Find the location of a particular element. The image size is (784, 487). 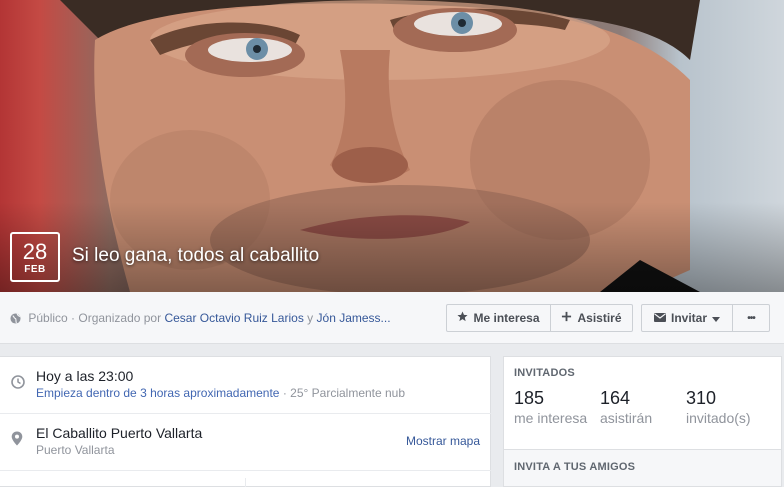

place-city: Puerto Vallarta is located at coordinates (75, 450).